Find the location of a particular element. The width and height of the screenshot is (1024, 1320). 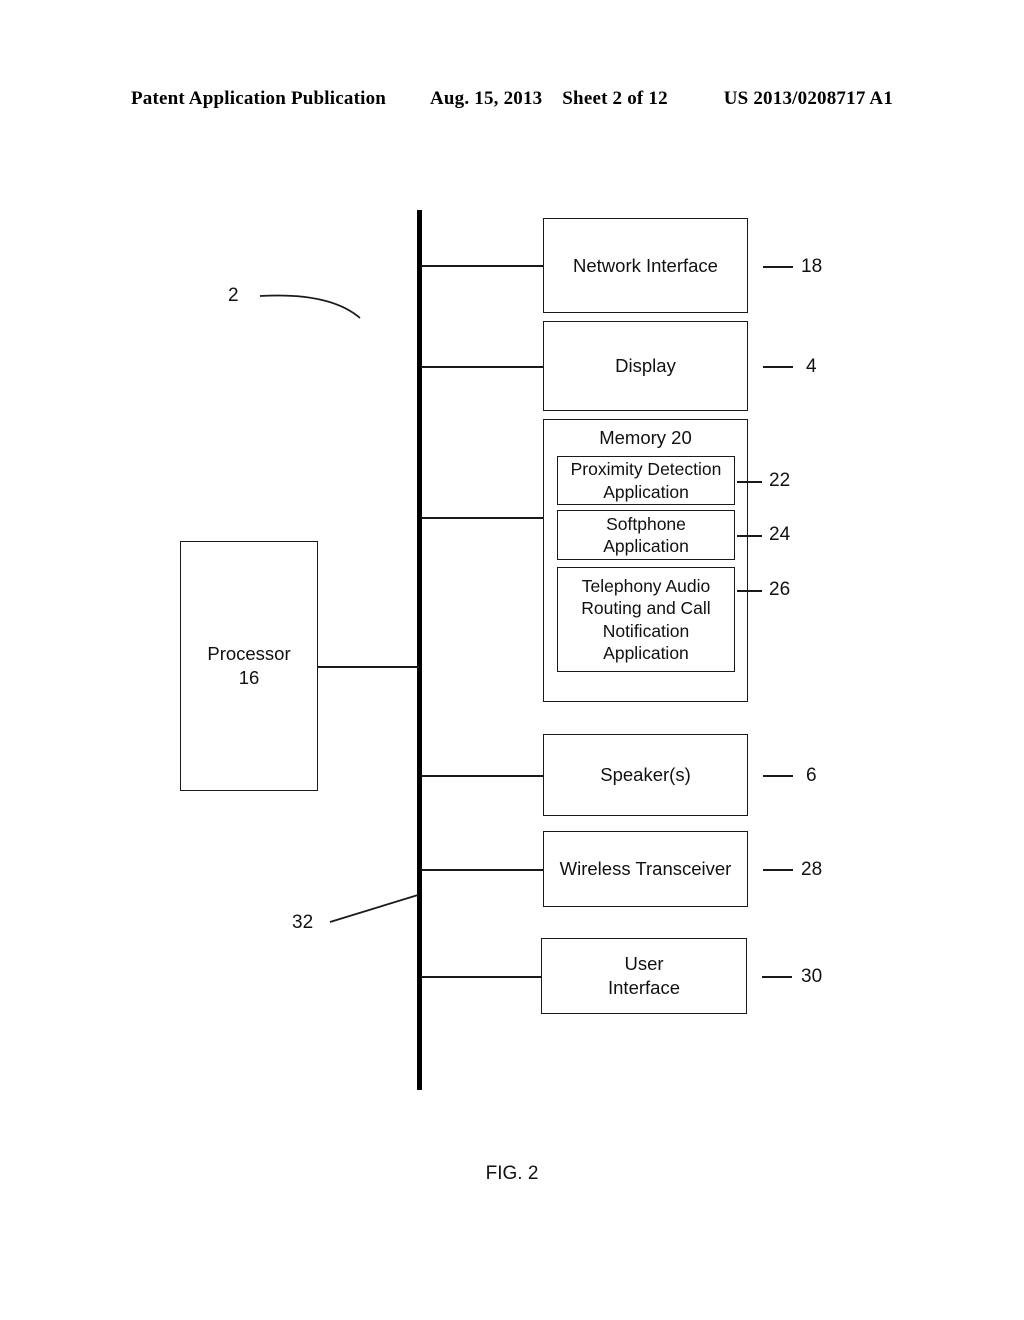

proximity-detection-label-group: Proximity Detection Application is located at coordinates (646, 480).